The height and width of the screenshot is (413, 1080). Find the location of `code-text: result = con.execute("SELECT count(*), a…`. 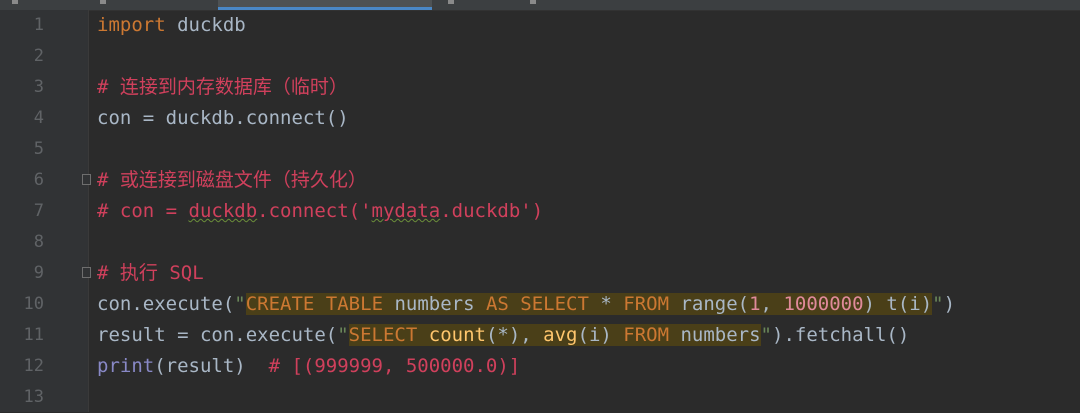

code-text: result = con.execute("SELECT count(*), a… is located at coordinates (503, 335).